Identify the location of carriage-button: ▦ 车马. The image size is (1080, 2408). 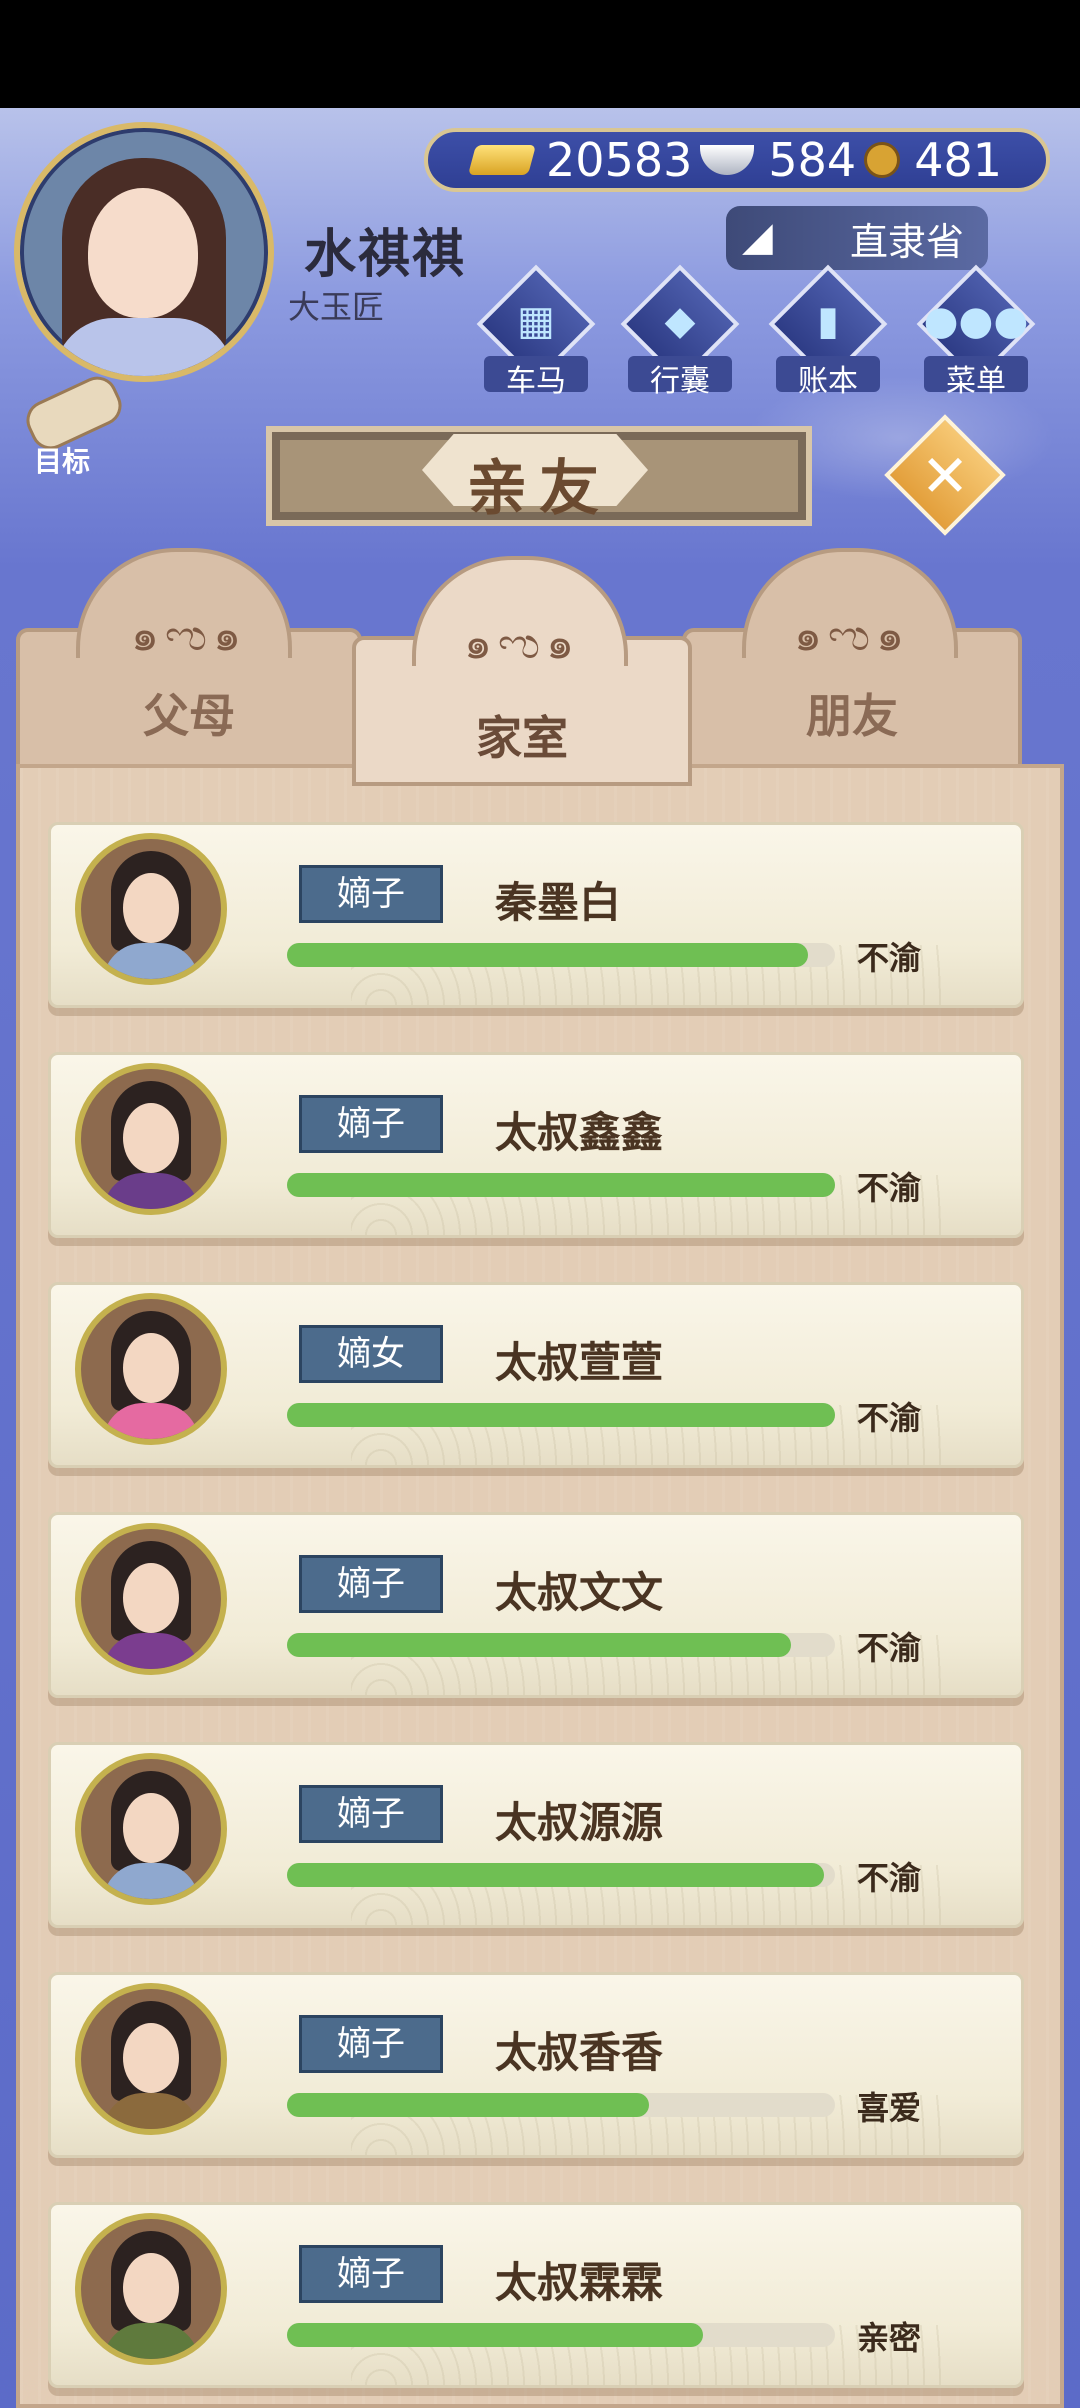
(536, 331).